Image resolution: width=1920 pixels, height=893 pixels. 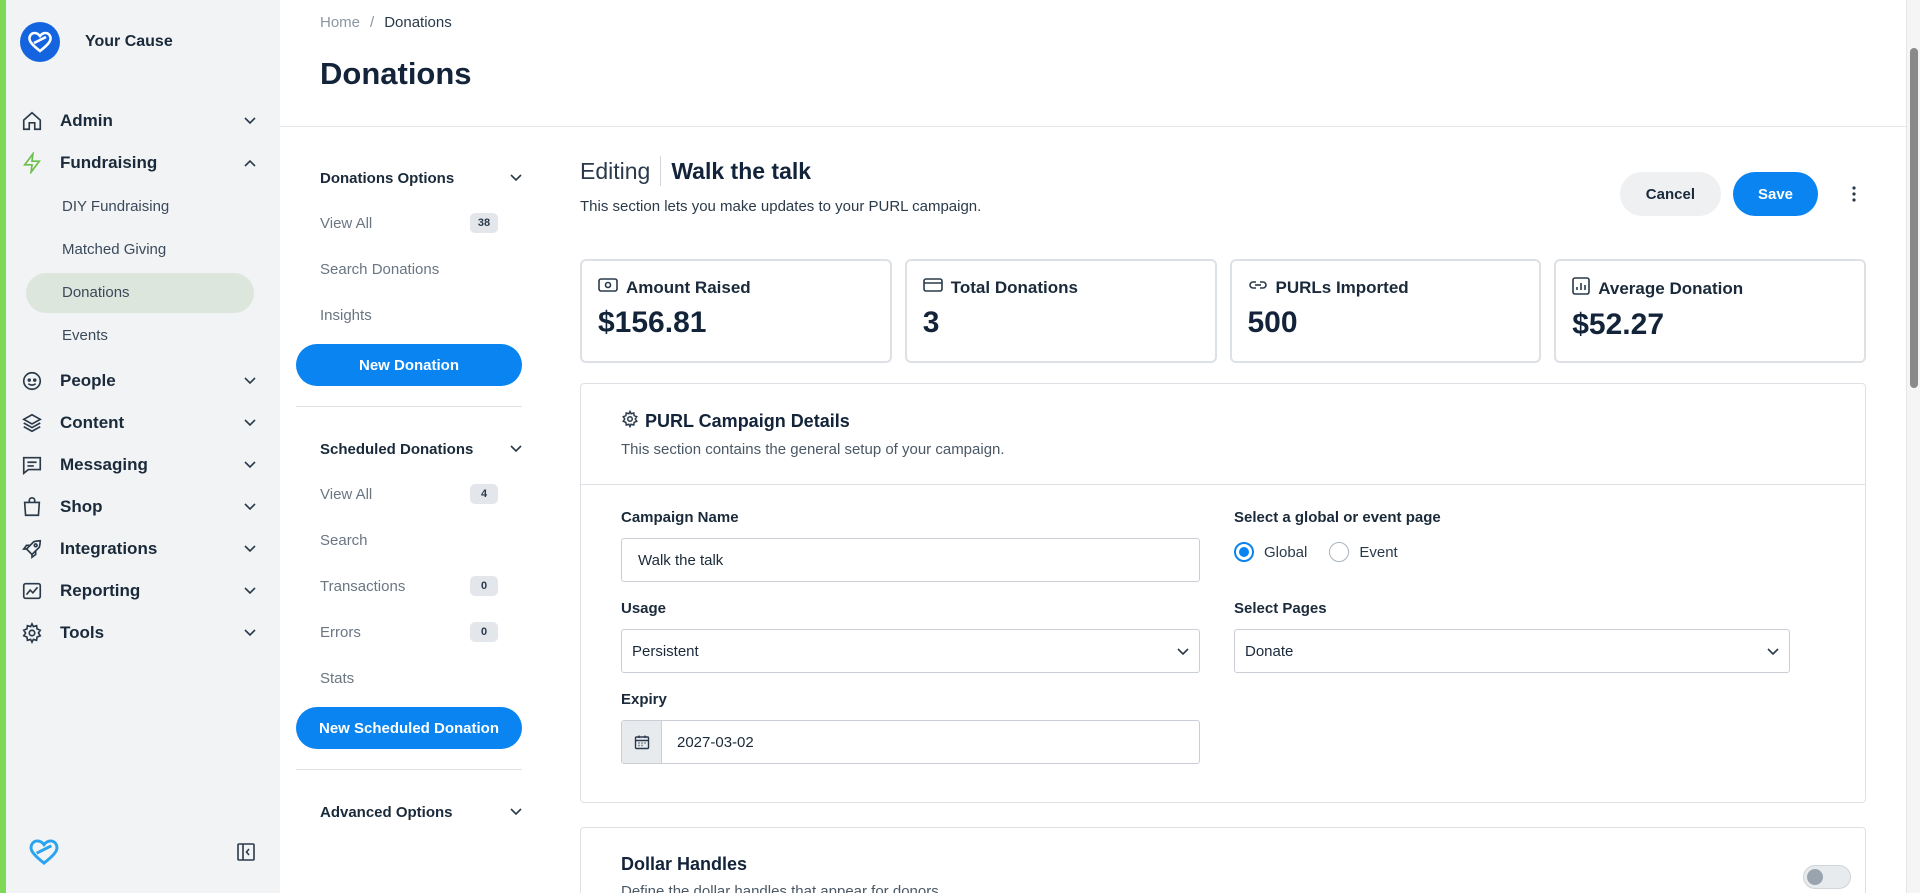 What do you see at coordinates (409, 315) in the screenshot?
I see `options-item-insights: Insights` at bounding box center [409, 315].